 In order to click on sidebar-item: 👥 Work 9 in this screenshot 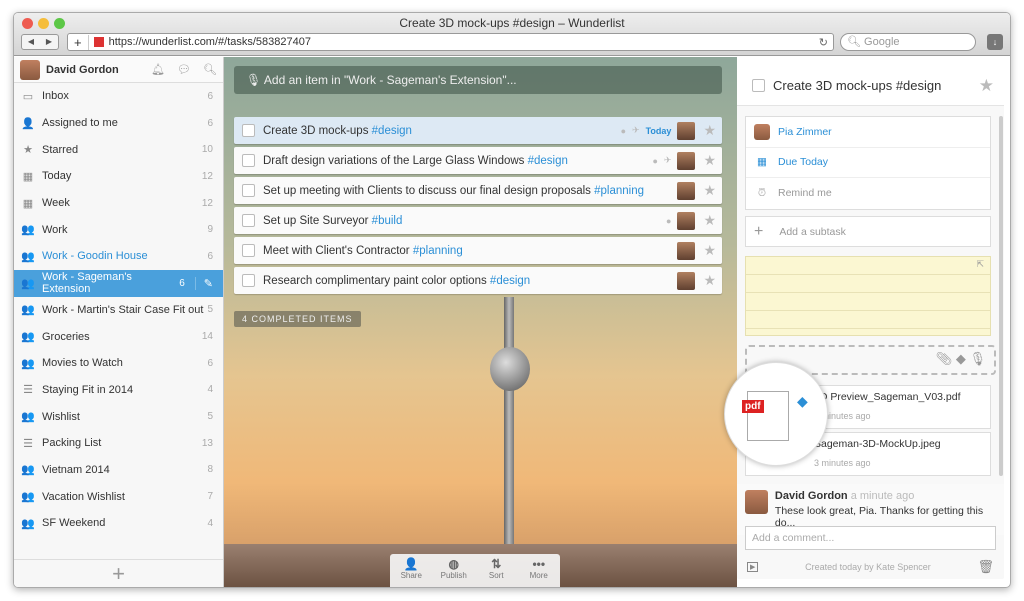, I will do `click(118, 229)`.